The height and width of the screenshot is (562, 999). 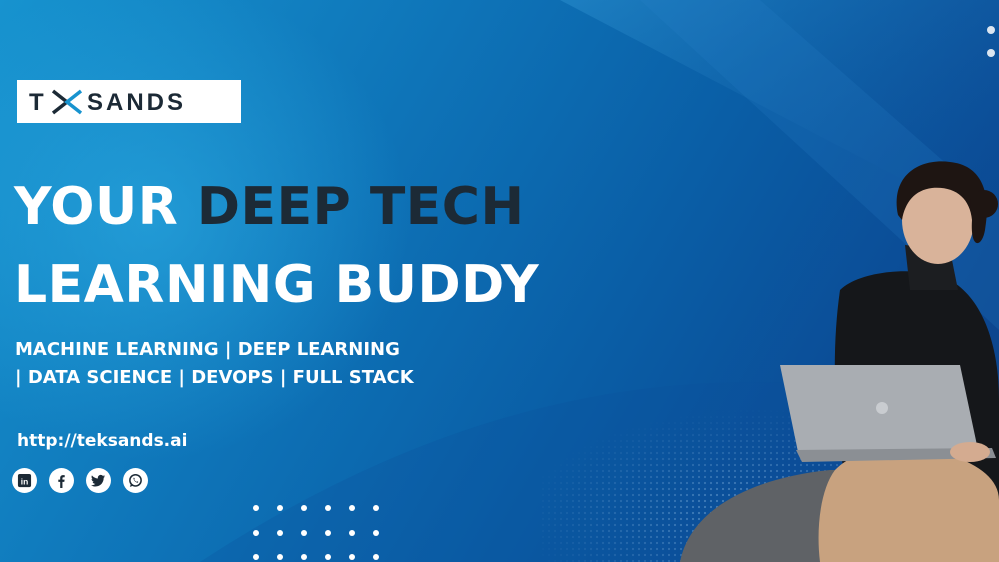 I want to click on linkedin-icon: in, so click(x=24, y=480).